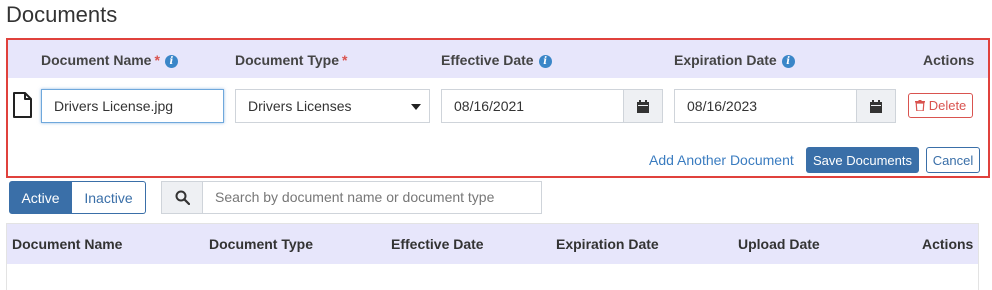 The image size is (992, 290). What do you see at coordinates (62, 14) in the screenshot?
I see `page-title: Documents` at bounding box center [62, 14].